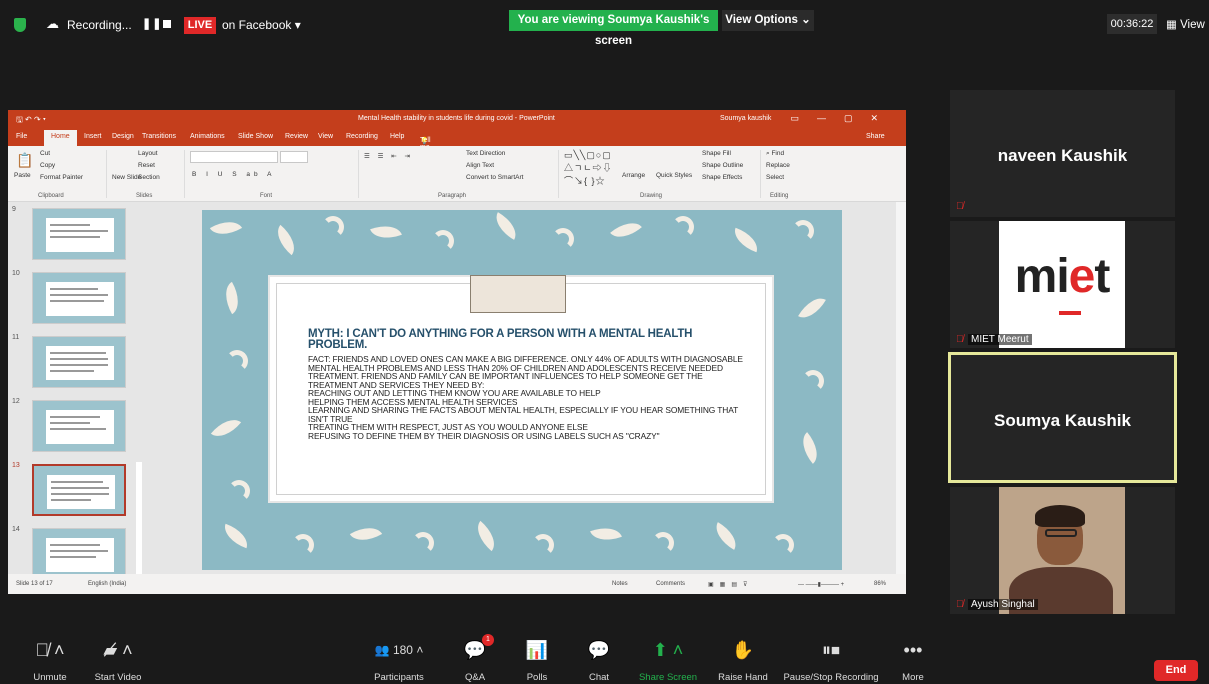  What do you see at coordinates (480, 165) in the screenshot?
I see `align-text-button: Align Text` at bounding box center [480, 165].